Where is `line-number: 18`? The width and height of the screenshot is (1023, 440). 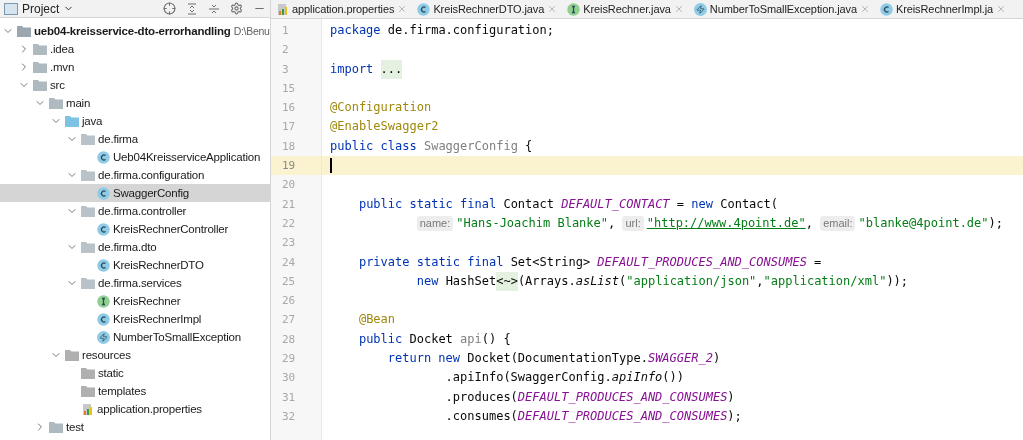
line-number: 18 is located at coordinates (289, 146).